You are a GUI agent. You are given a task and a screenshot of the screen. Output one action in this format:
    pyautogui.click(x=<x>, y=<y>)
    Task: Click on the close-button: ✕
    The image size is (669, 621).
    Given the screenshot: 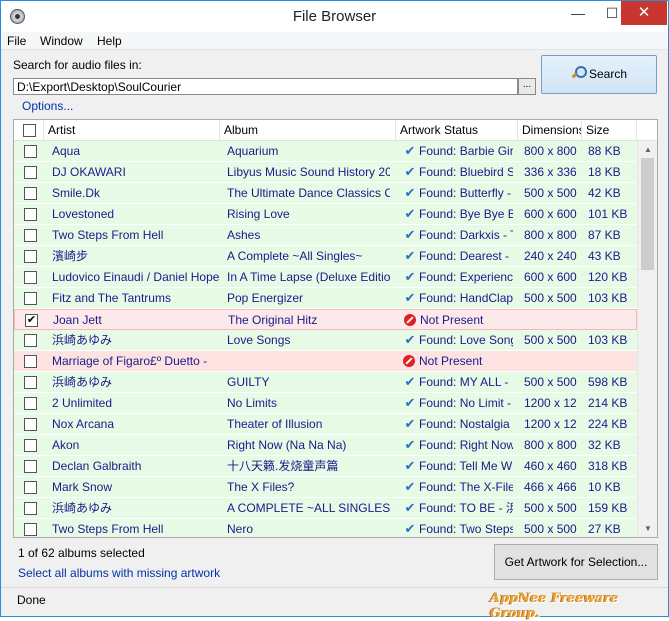 What is the action you would take?
    pyautogui.click(x=644, y=13)
    